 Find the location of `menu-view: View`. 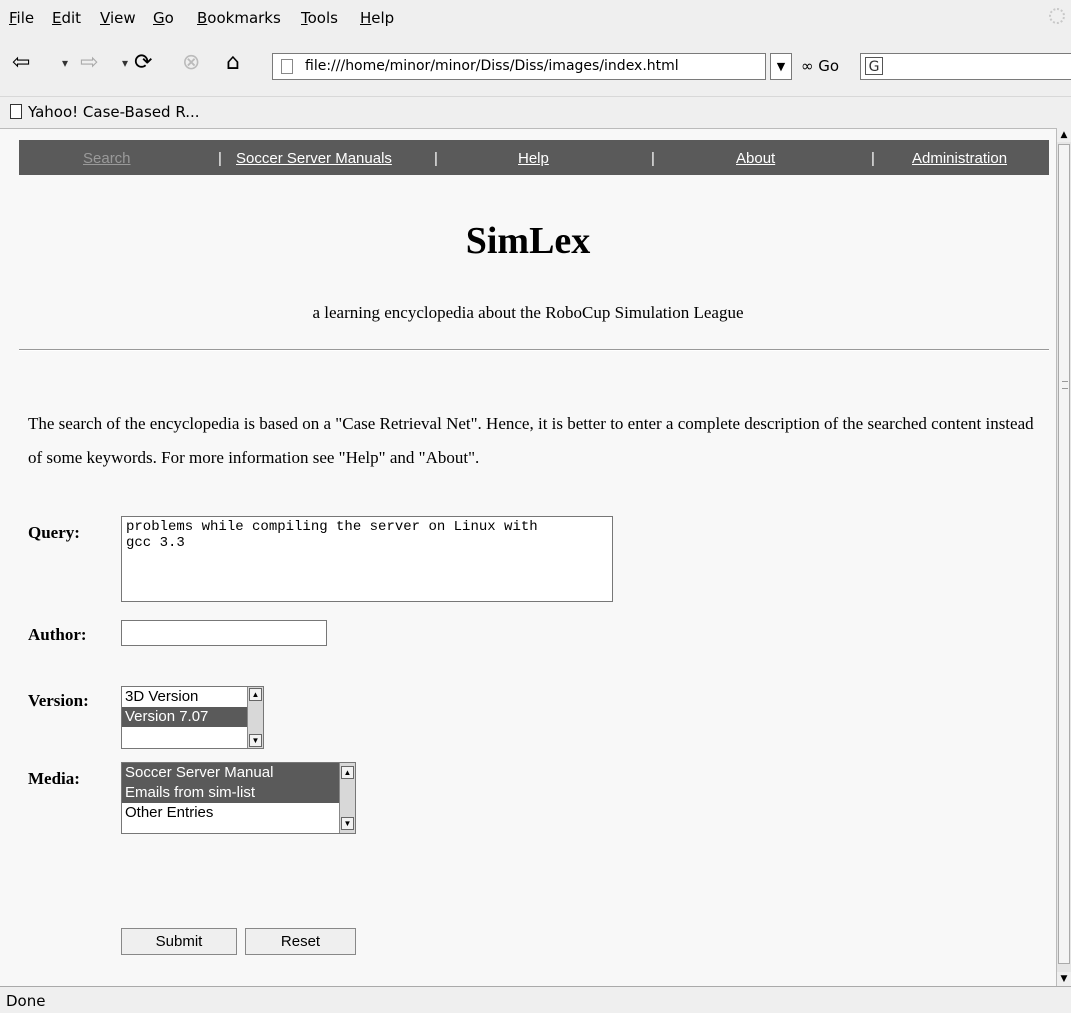

menu-view: View is located at coordinates (118, 18).